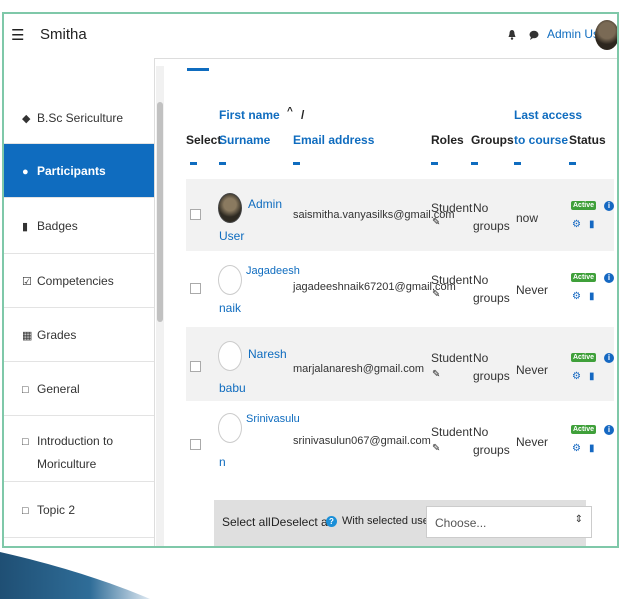 Image resolution: width=623 pixels, height=599 pixels. I want to click on participant-first-name: Srinivasulu, so click(273, 419).